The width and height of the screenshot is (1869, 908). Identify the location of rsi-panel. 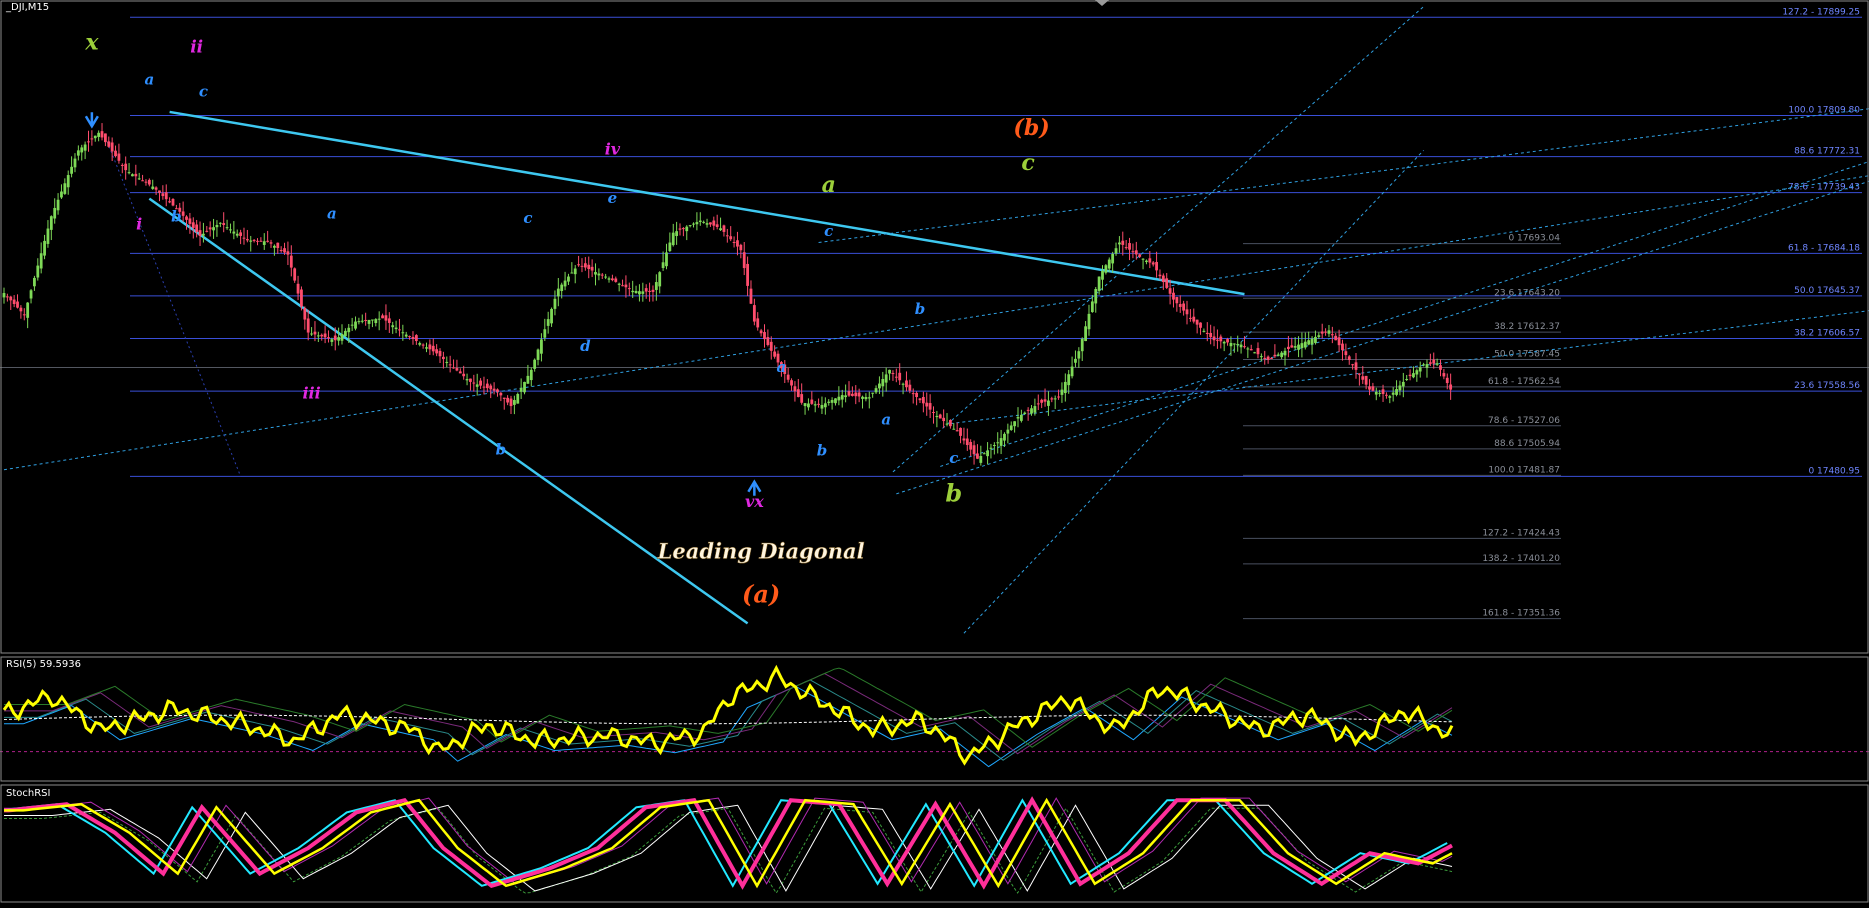
(934, 716).